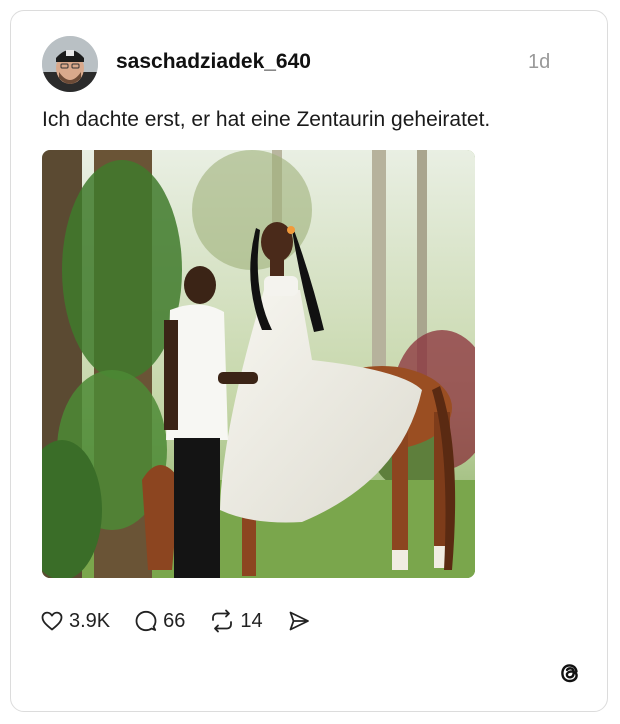  Describe the element at coordinates (222, 621) in the screenshot. I see `repost-icon` at that location.